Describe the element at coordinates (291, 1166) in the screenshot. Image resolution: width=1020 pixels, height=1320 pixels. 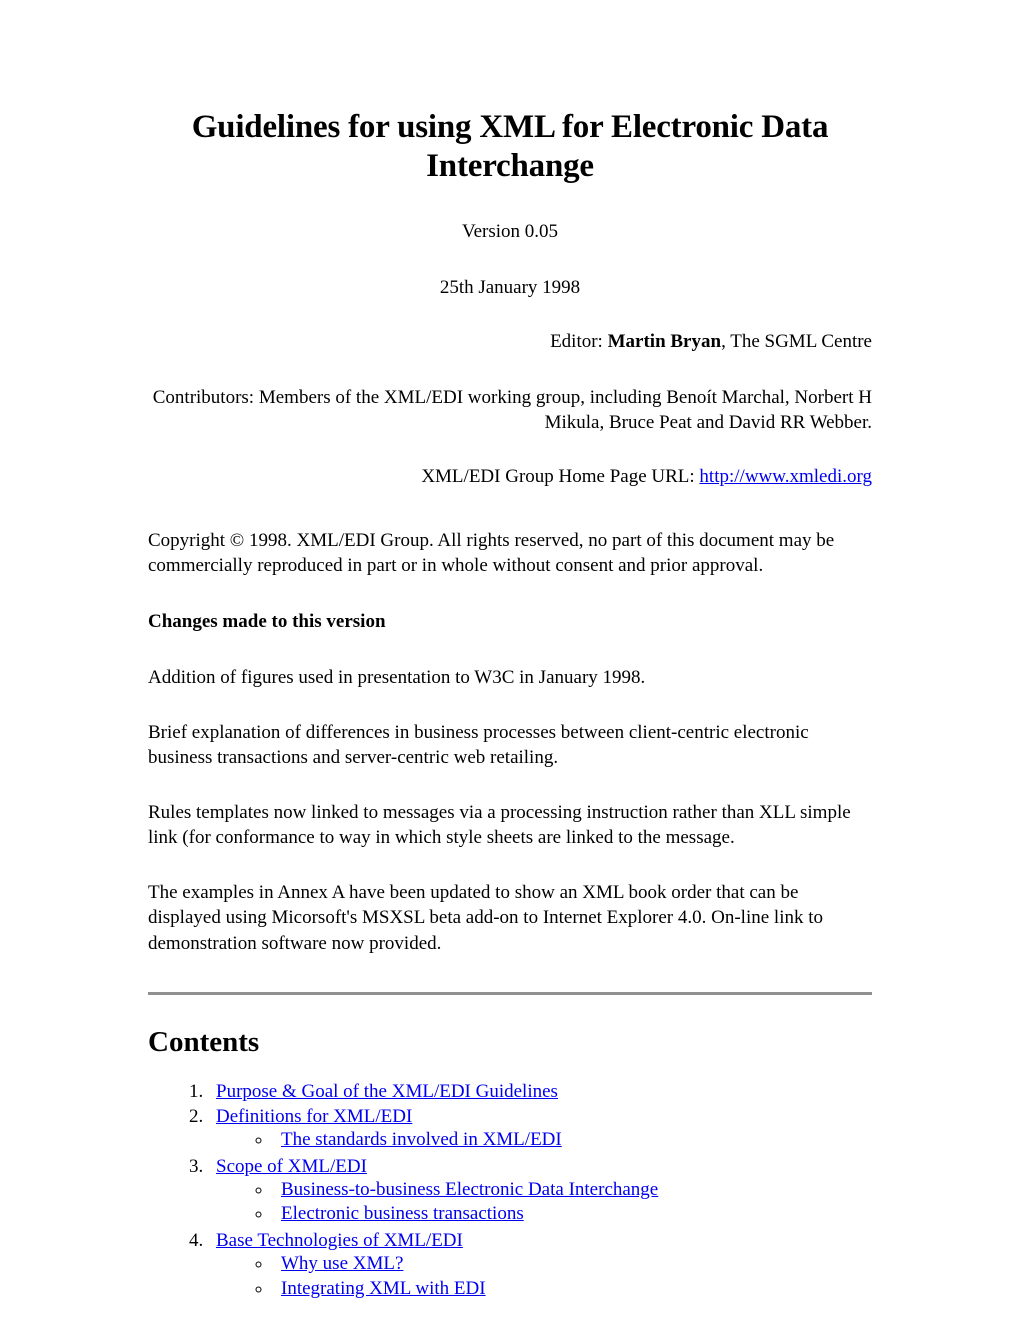
I see `toc-link-3: Scope of XML/EDI` at that location.